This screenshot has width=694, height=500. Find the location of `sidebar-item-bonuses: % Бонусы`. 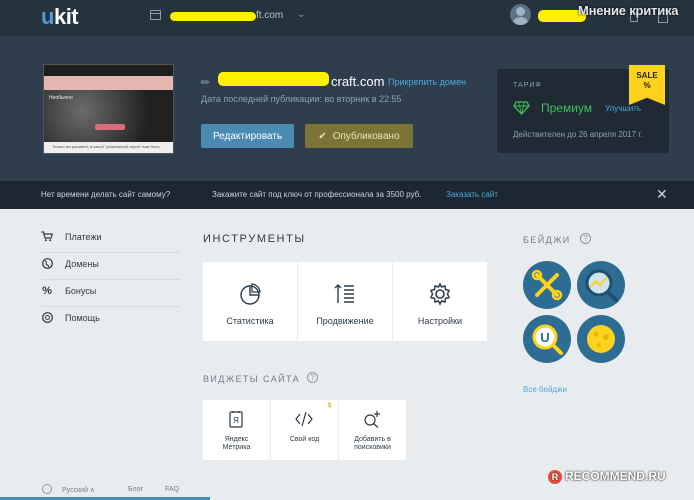

sidebar-item-bonuses: % Бонусы is located at coordinates (110, 294).